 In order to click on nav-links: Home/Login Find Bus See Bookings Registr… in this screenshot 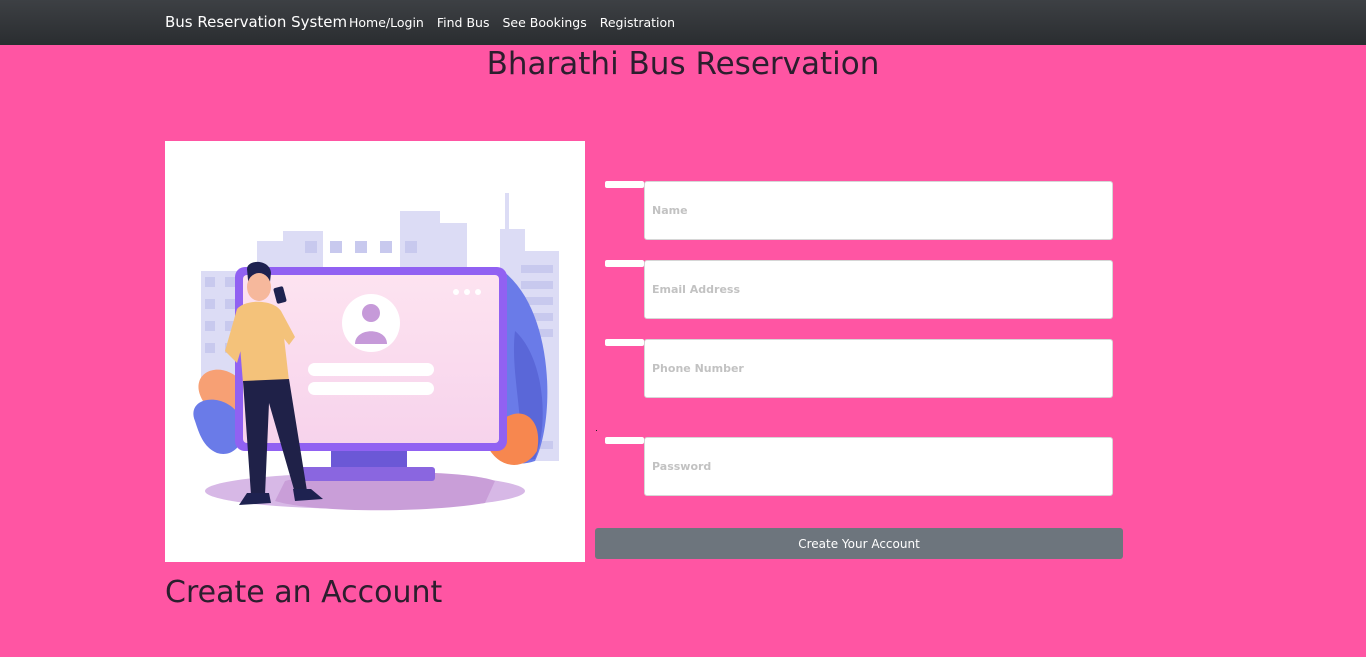, I will do `click(518, 22)`.